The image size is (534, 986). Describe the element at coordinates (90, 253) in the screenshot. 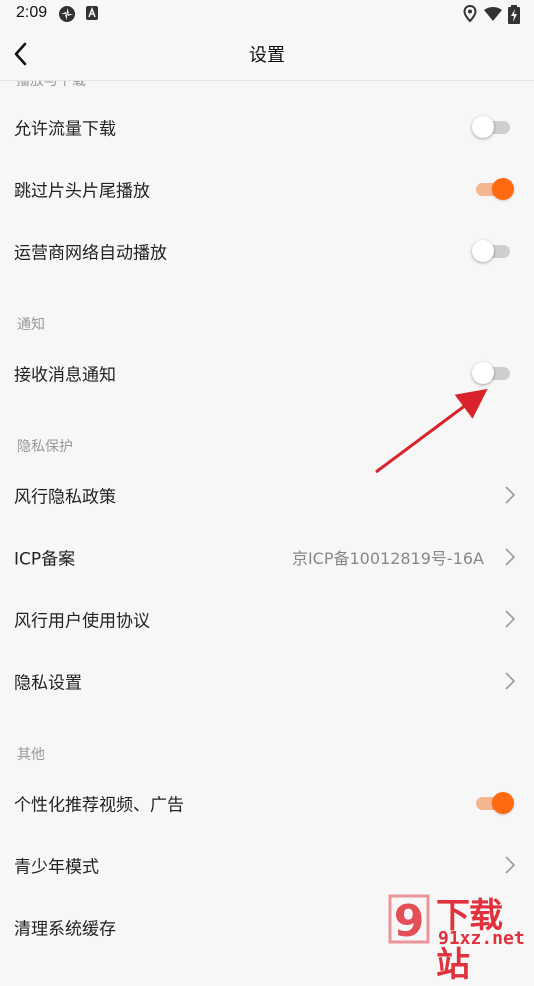

I see `row-label: 运营商网络自动播放` at that location.